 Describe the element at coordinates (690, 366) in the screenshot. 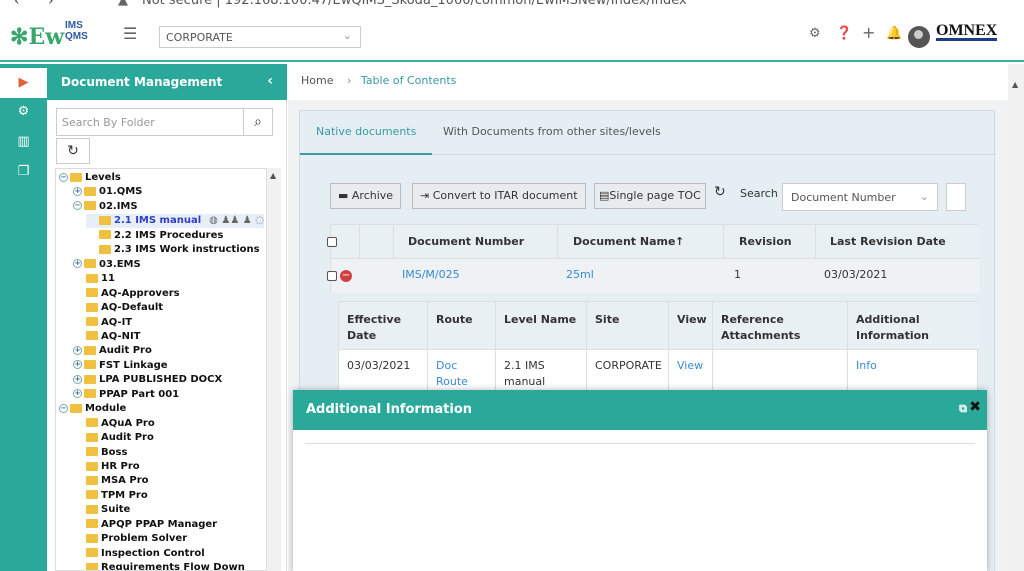

I see `view-link: View` at that location.